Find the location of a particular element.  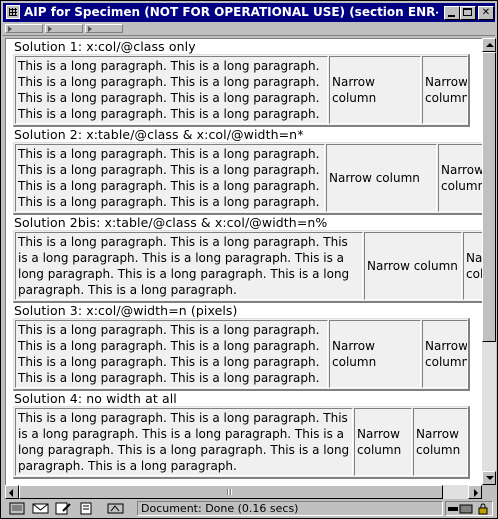

status-indicators is located at coordinates (469, 508).